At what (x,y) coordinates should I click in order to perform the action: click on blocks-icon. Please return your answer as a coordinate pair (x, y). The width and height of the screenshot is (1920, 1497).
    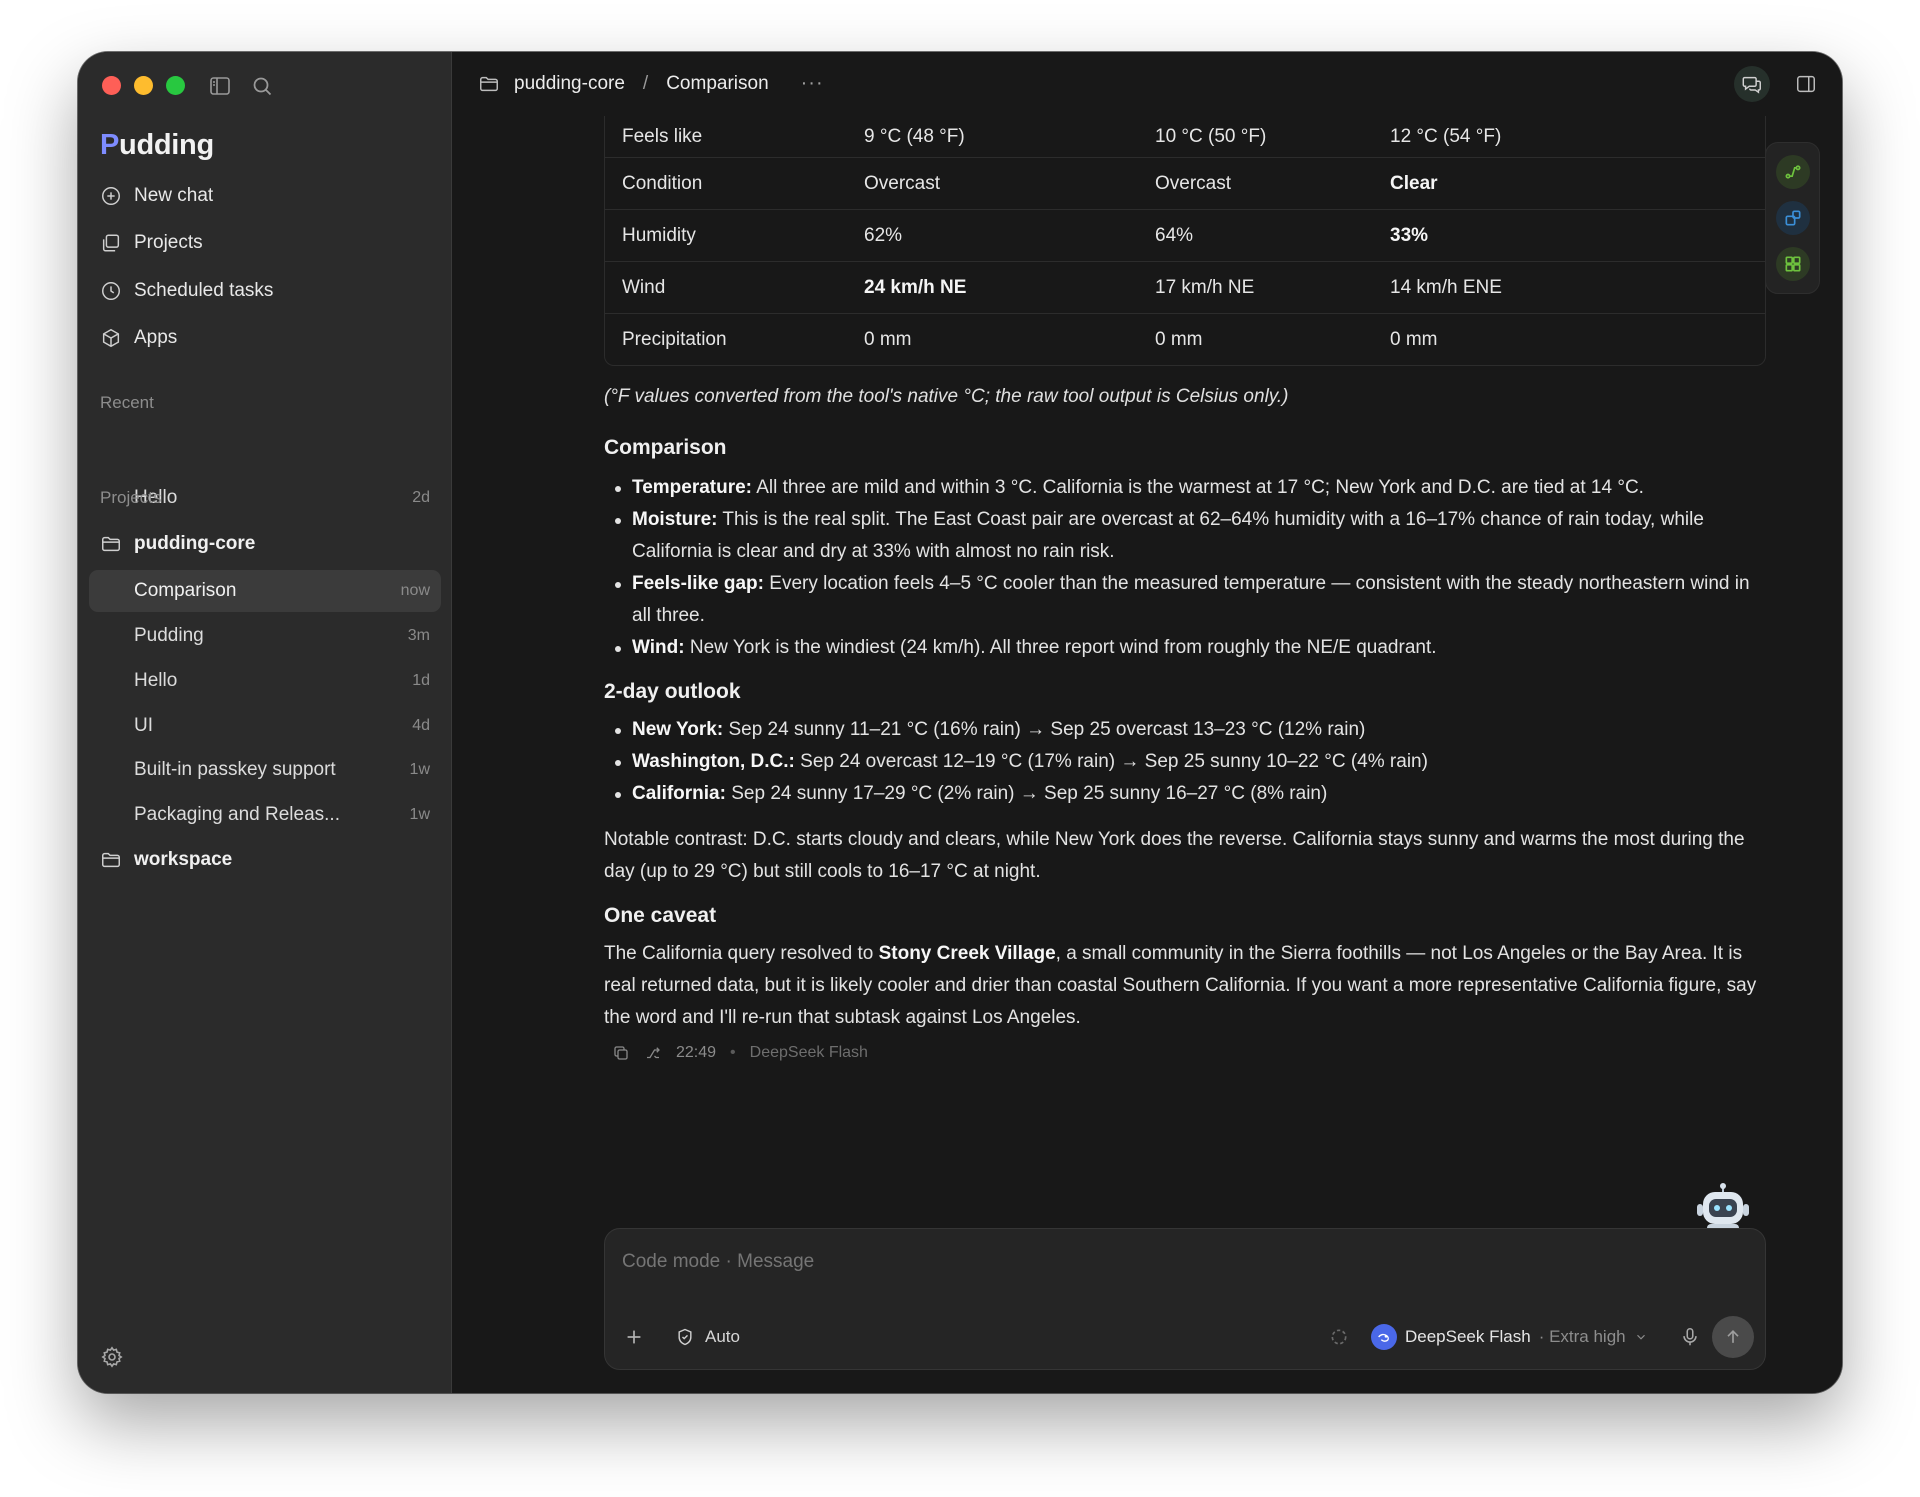
    Looking at the image, I should click on (1792, 264).